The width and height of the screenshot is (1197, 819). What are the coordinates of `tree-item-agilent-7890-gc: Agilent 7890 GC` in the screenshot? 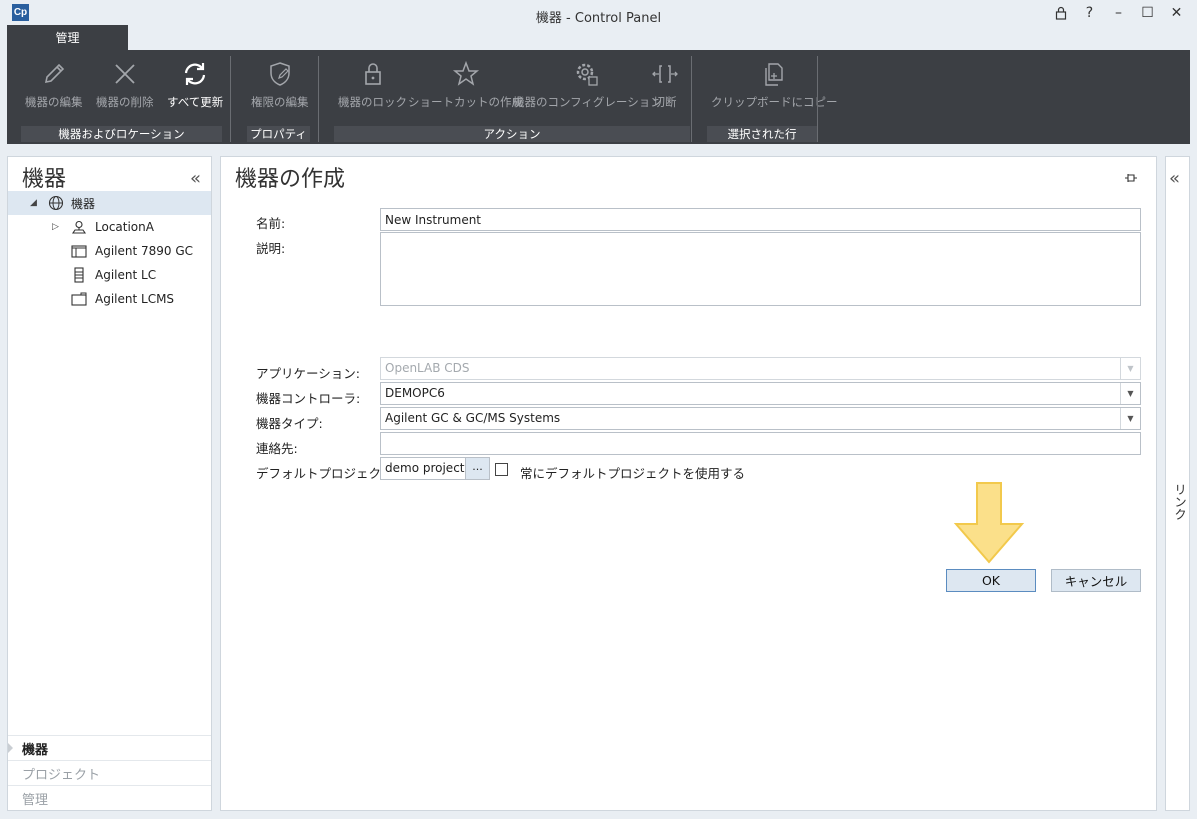 It's located at (109, 251).